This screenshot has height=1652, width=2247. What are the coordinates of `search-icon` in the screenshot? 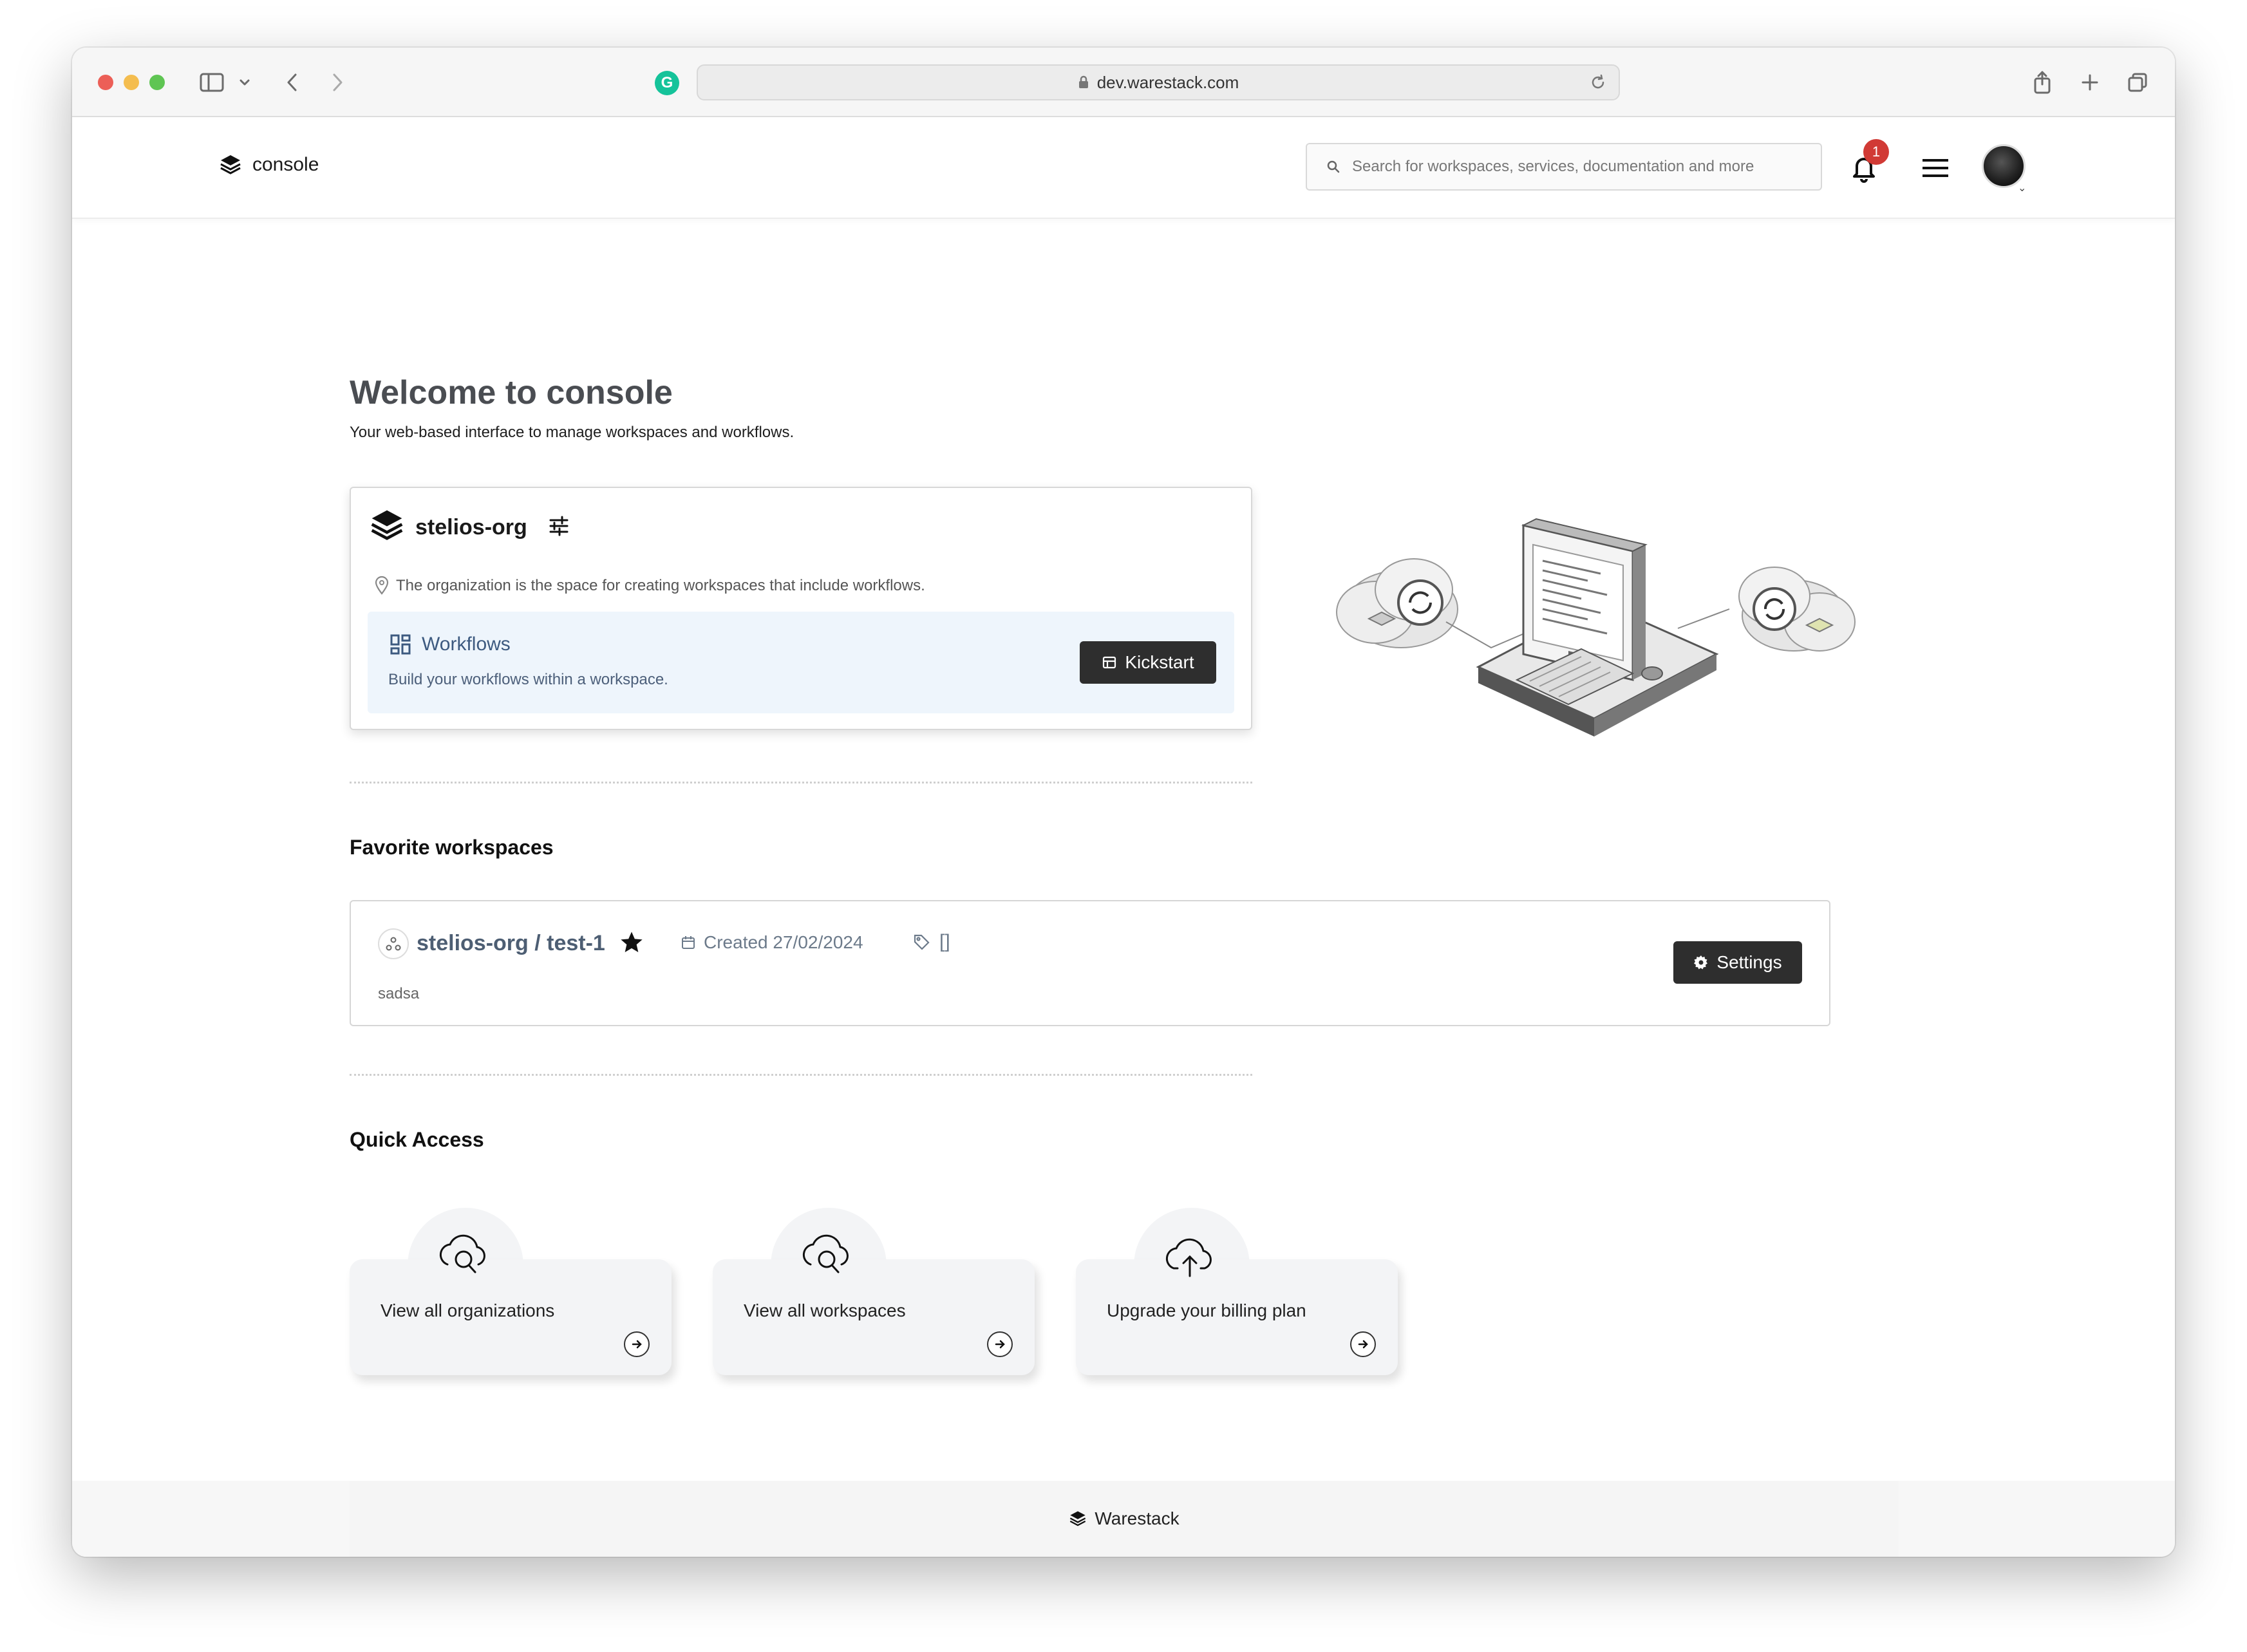 It's located at (1333, 166).